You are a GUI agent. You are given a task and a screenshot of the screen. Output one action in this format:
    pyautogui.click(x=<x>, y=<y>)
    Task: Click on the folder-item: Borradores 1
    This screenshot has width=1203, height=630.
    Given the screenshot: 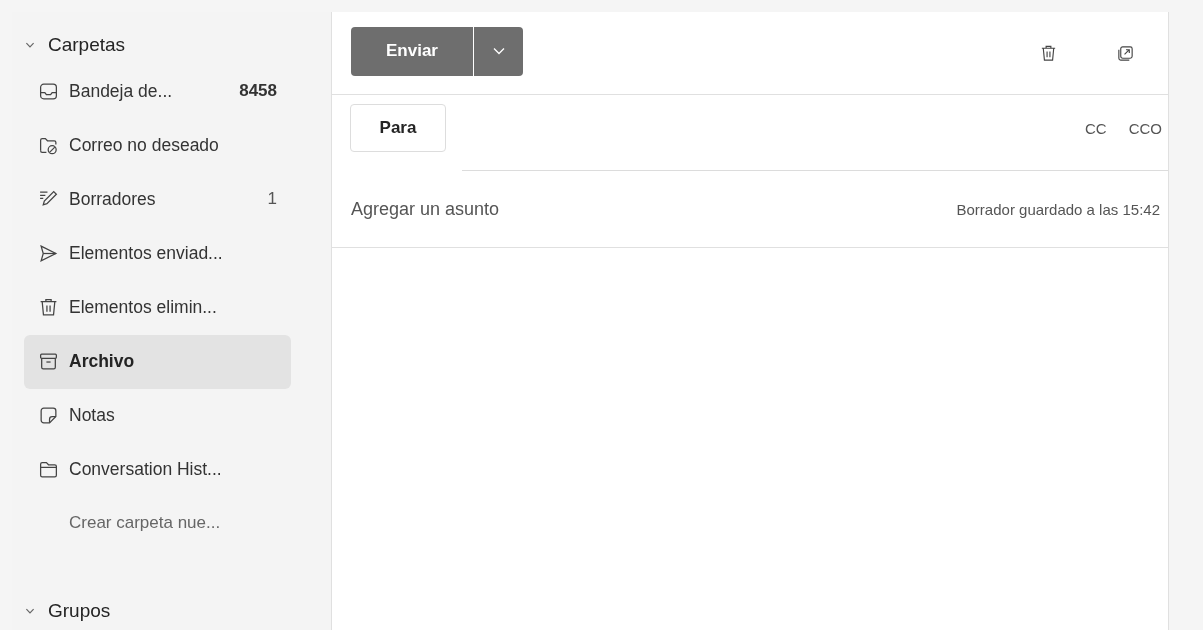 What is the action you would take?
    pyautogui.click(x=157, y=199)
    